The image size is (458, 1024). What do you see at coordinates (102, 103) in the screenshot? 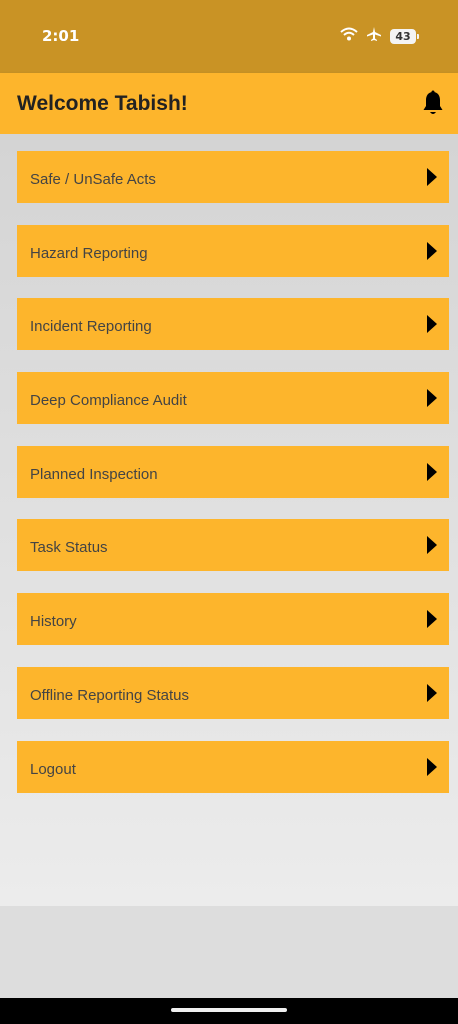
I see `page-title: Welcome Tabish!` at bounding box center [102, 103].